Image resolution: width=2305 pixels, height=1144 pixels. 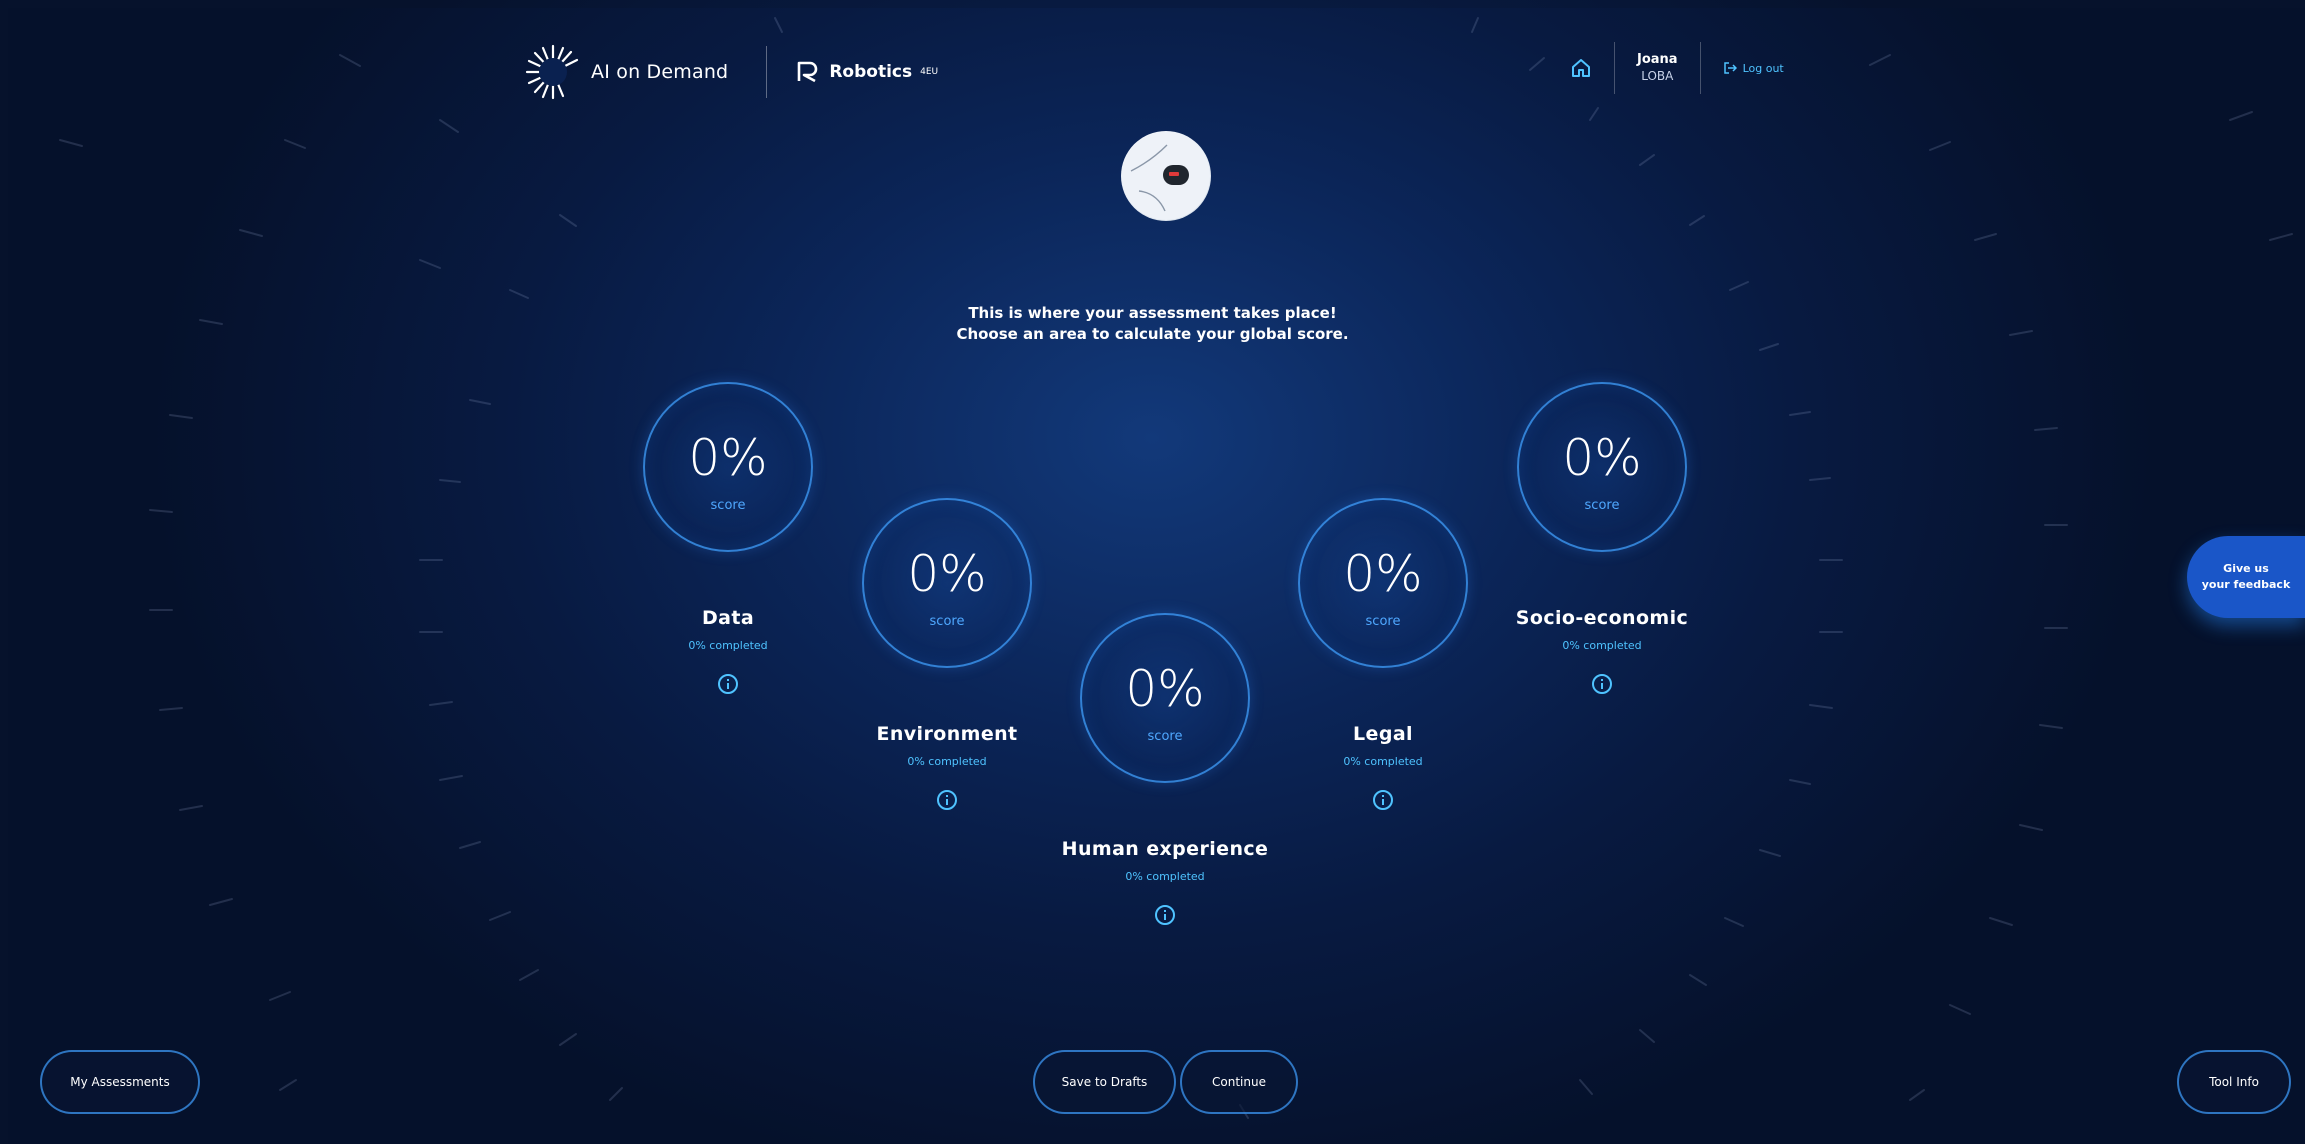 I want to click on robotics4eu-icon, so click(x=808, y=72).